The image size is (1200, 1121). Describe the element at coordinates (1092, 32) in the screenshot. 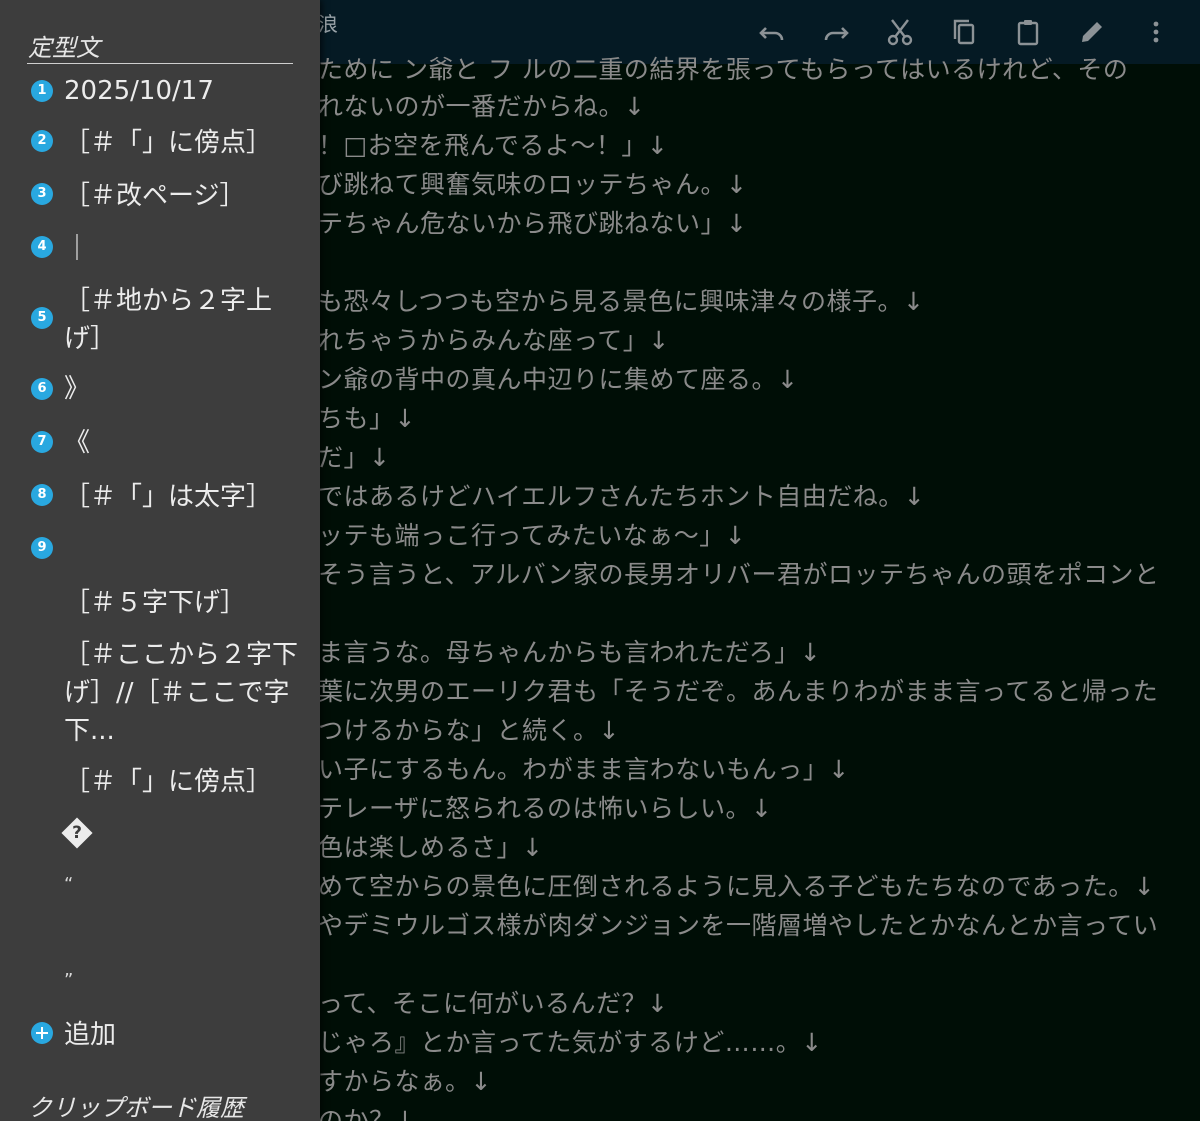

I see `edit-icon` at that location.